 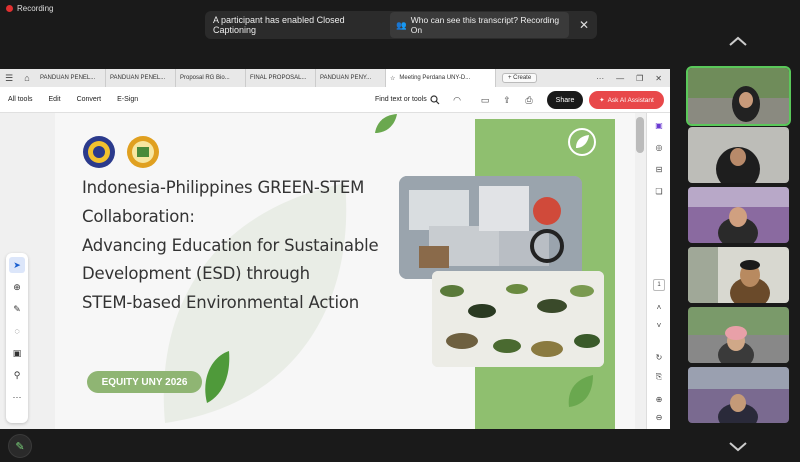 I want to click on cursor-icon: ➤, so click(x=17, y=265).